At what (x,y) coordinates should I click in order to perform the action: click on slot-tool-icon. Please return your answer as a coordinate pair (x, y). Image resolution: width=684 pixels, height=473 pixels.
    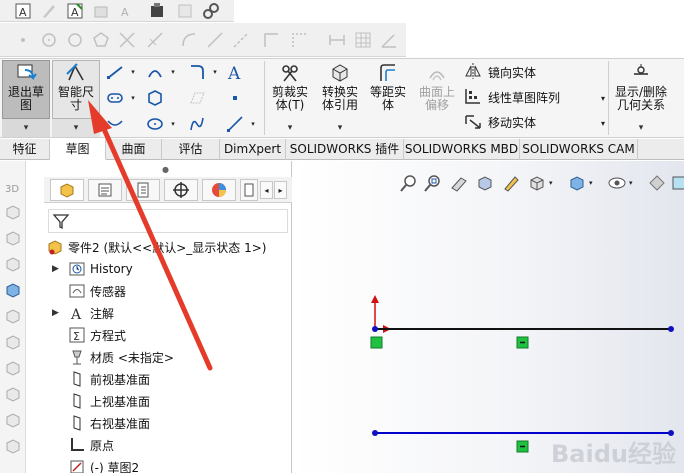
    Looking at the image, I should click on (115, 98).